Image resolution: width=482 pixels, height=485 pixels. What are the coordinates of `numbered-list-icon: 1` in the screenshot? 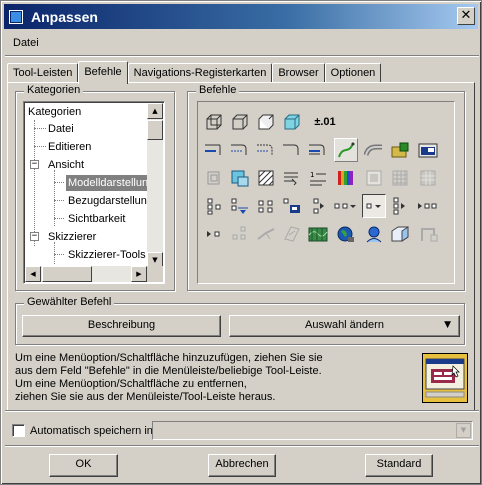 It's located at (318, 178).